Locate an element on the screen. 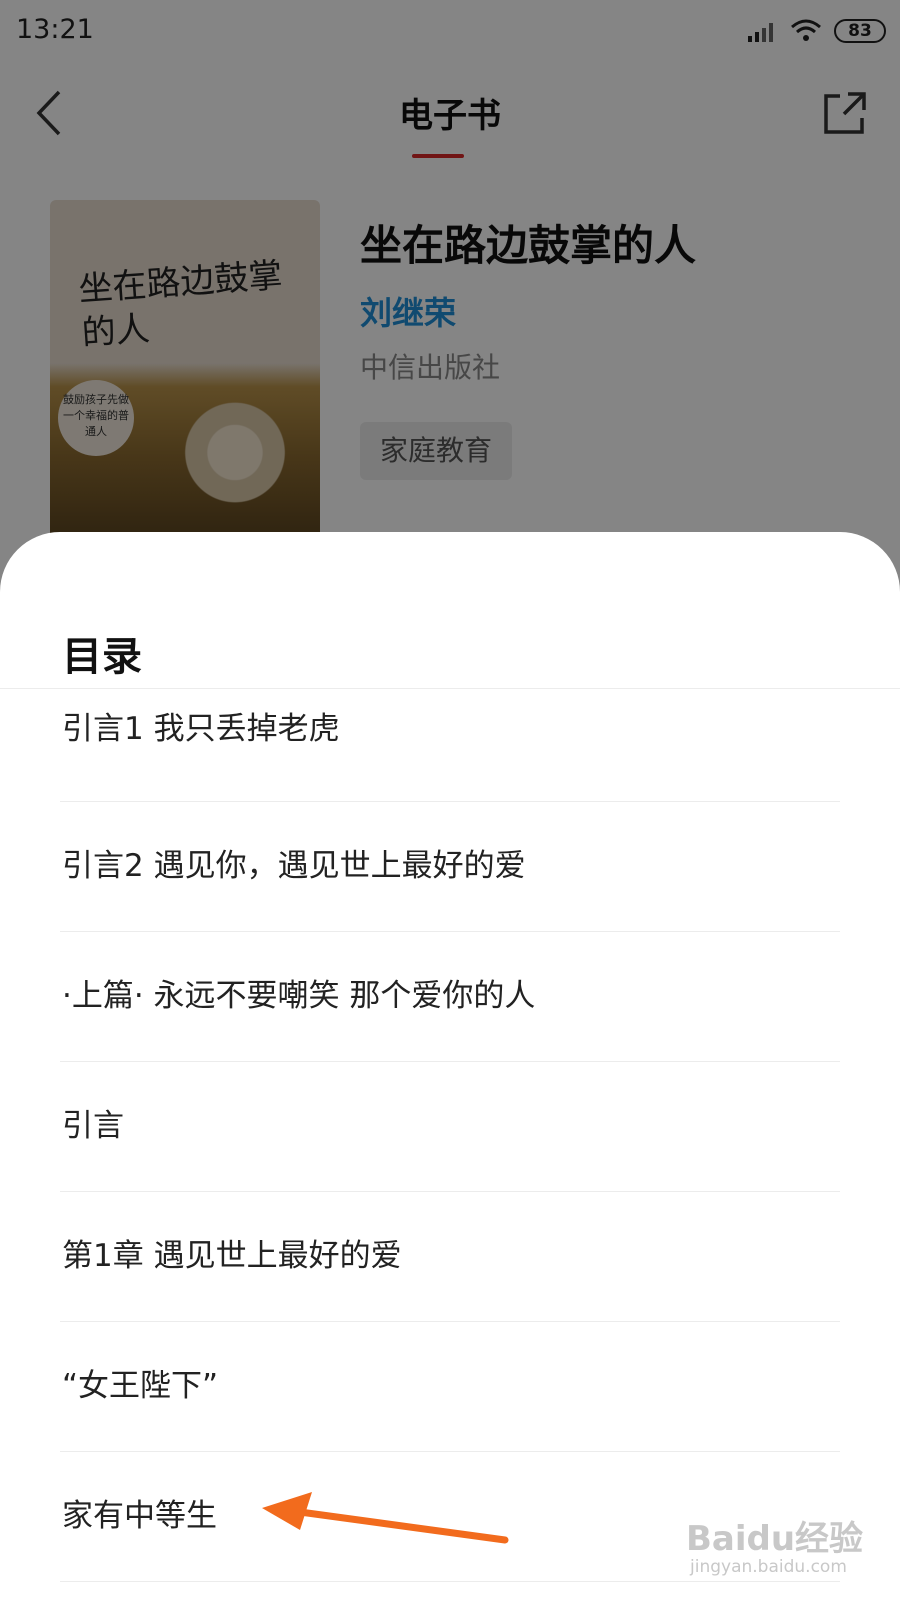 This screenshot has width=900, height=1600. toc-item: 第1章 遇见世上最好的爱 is located at coordinates (450, 1257).